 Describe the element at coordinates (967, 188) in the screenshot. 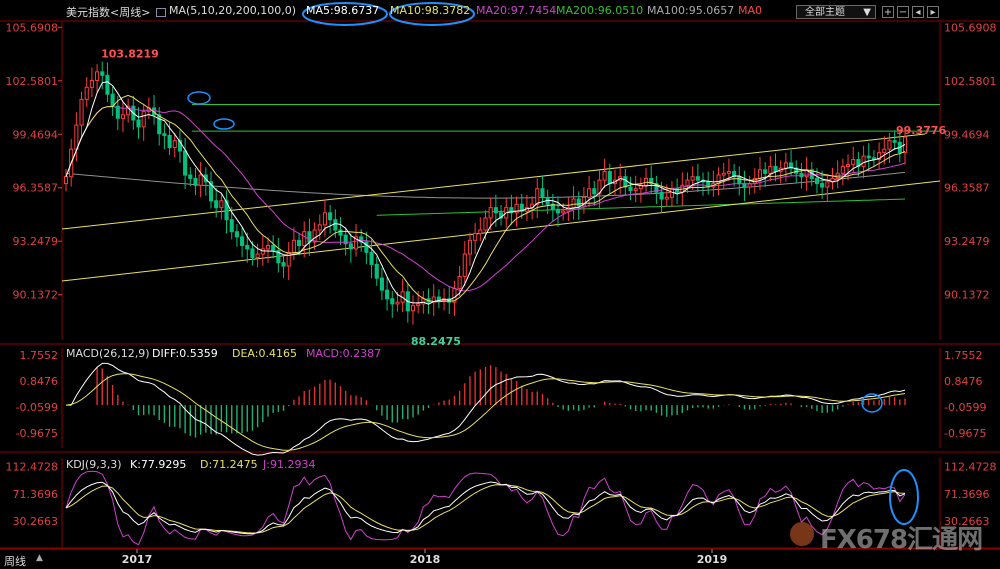

I see `y-tick-label-right: 96.3587` at that location.